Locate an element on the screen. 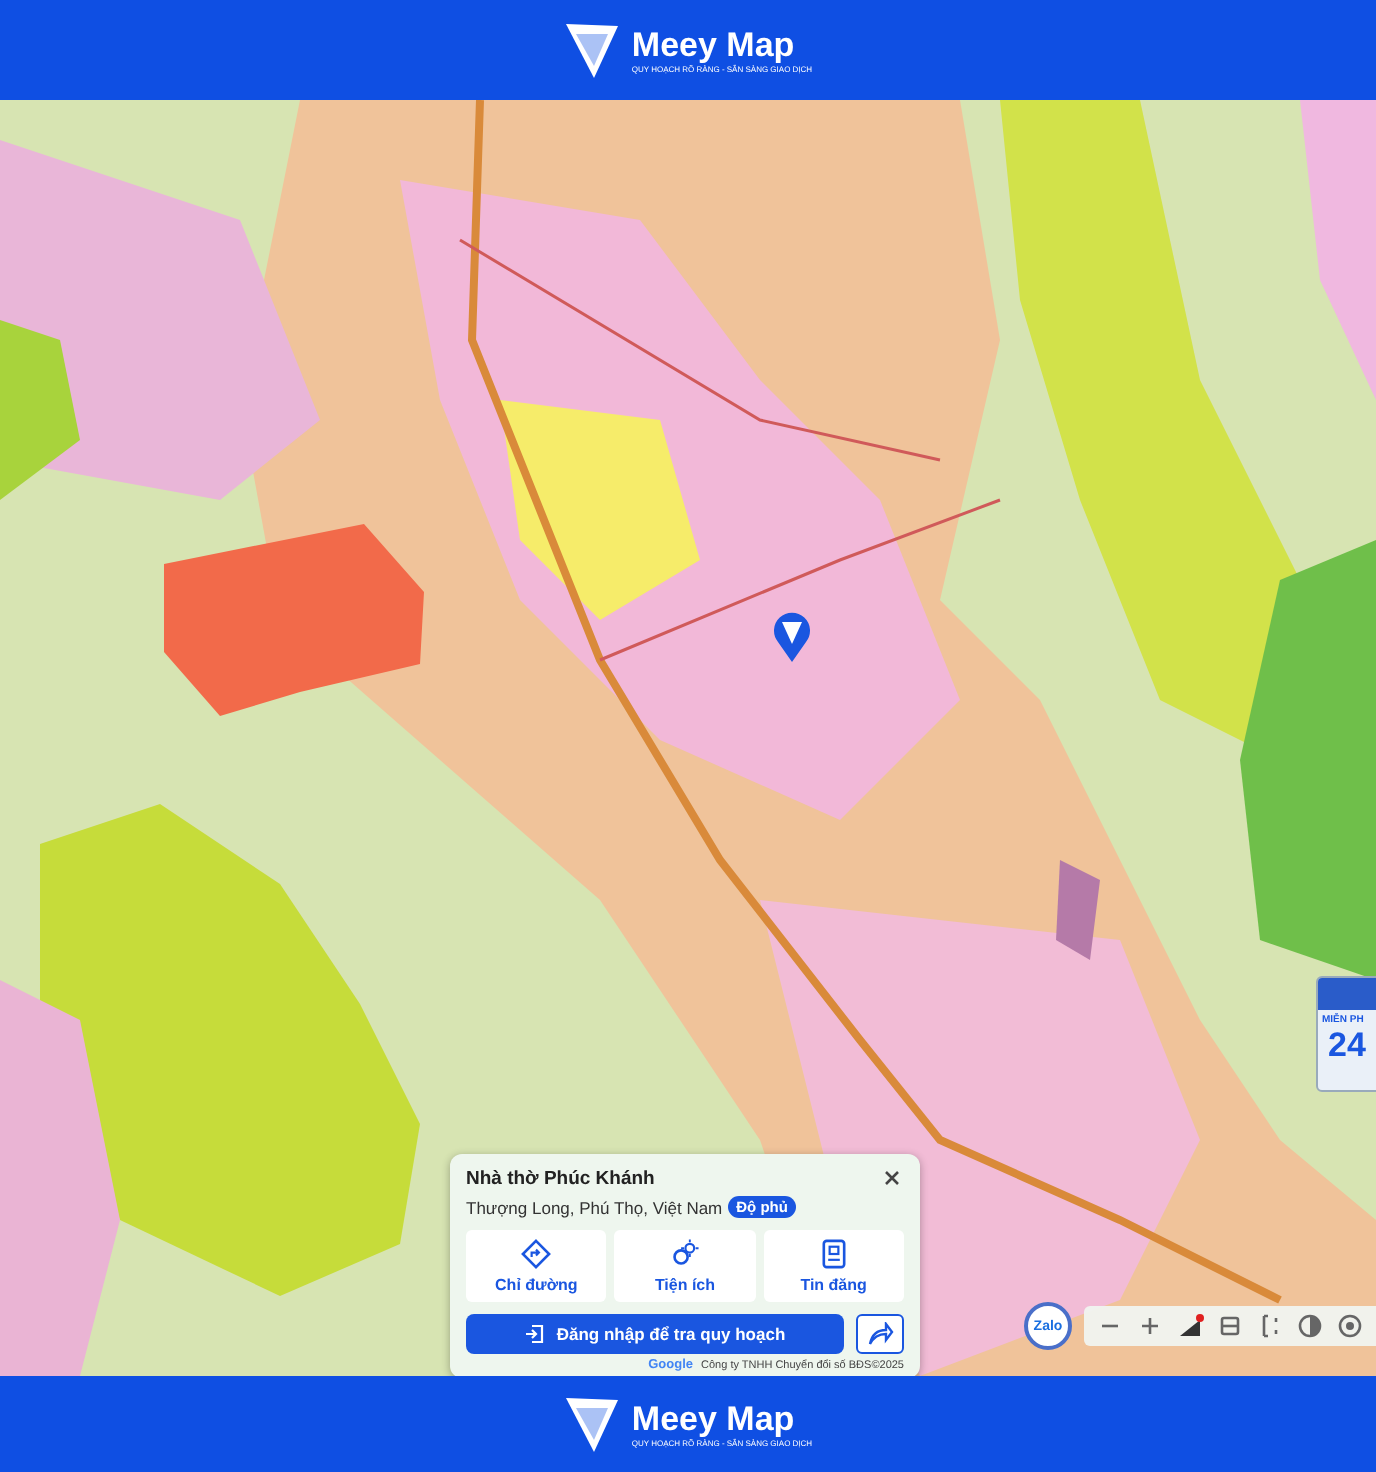 The height and width of the screenshot is (1472, 1376). promo-value: 24 is located at coordinates (1347, 1046).